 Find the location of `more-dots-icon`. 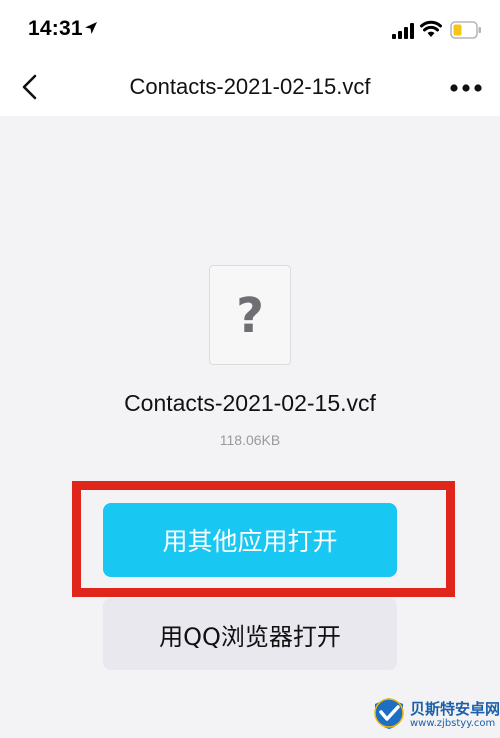

more-dots-icon is located at coordinates (466, 88).